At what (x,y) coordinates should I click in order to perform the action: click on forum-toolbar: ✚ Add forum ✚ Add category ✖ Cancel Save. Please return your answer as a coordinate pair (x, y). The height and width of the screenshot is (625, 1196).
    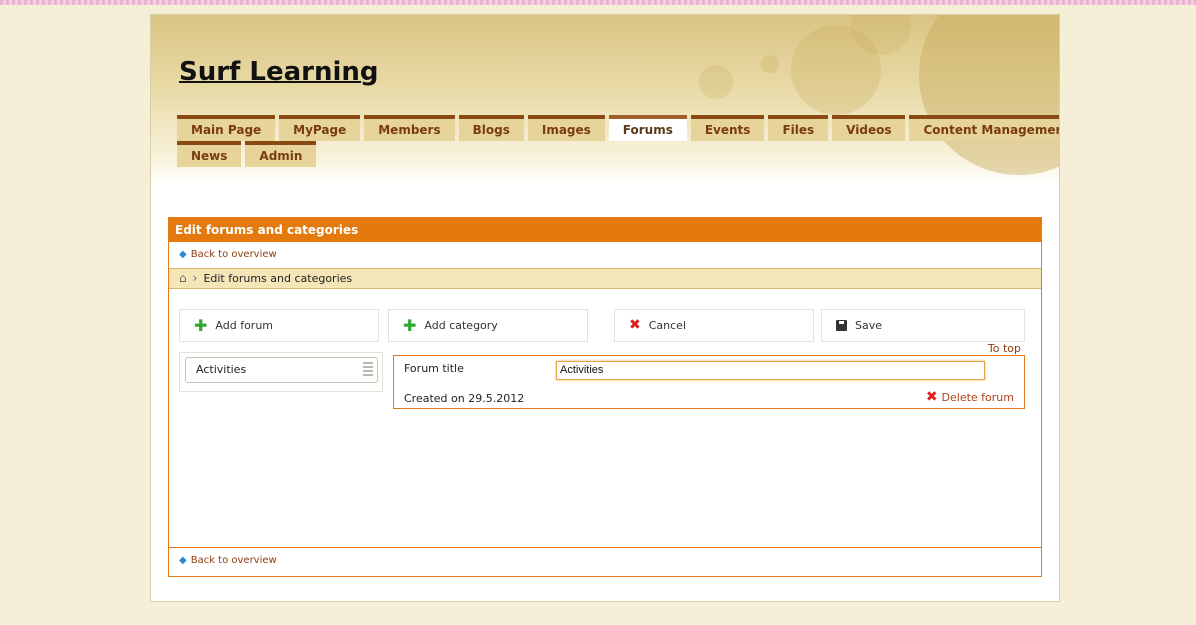
    Looking at the image, I should click on (603, 326).